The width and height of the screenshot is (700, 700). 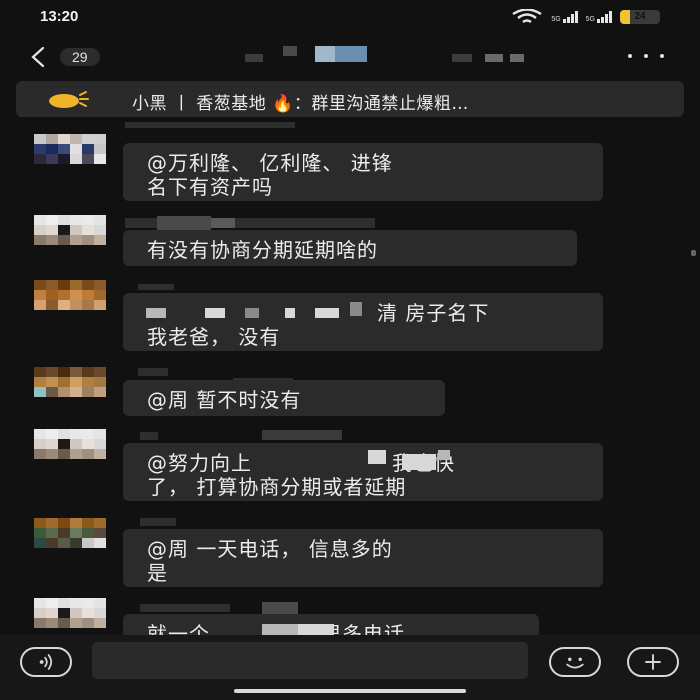 What do you see at coordinates (556, 19) in the screenshot?
I see `network-type-1: 5G` at bounding box center [556, 19].